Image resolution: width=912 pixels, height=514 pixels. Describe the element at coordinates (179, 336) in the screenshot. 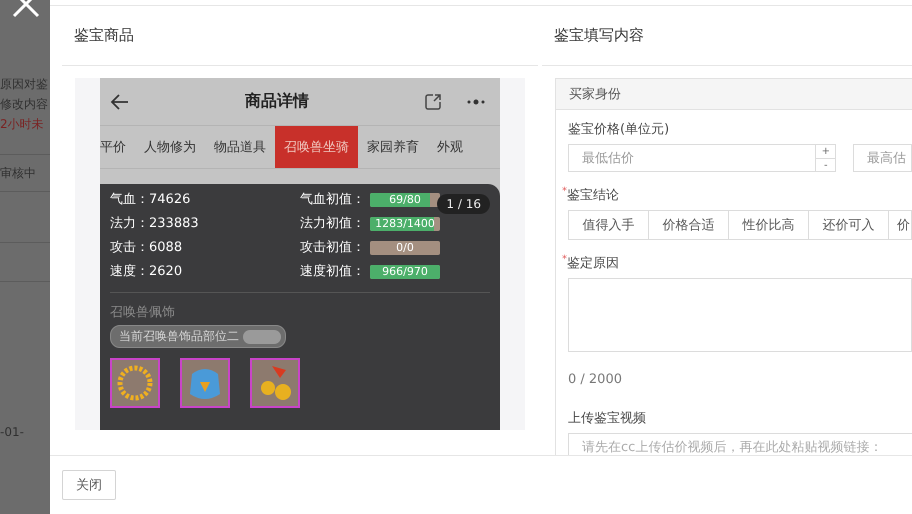

I see `slot-label: 当前召唤兽饰品部位二` at that location.